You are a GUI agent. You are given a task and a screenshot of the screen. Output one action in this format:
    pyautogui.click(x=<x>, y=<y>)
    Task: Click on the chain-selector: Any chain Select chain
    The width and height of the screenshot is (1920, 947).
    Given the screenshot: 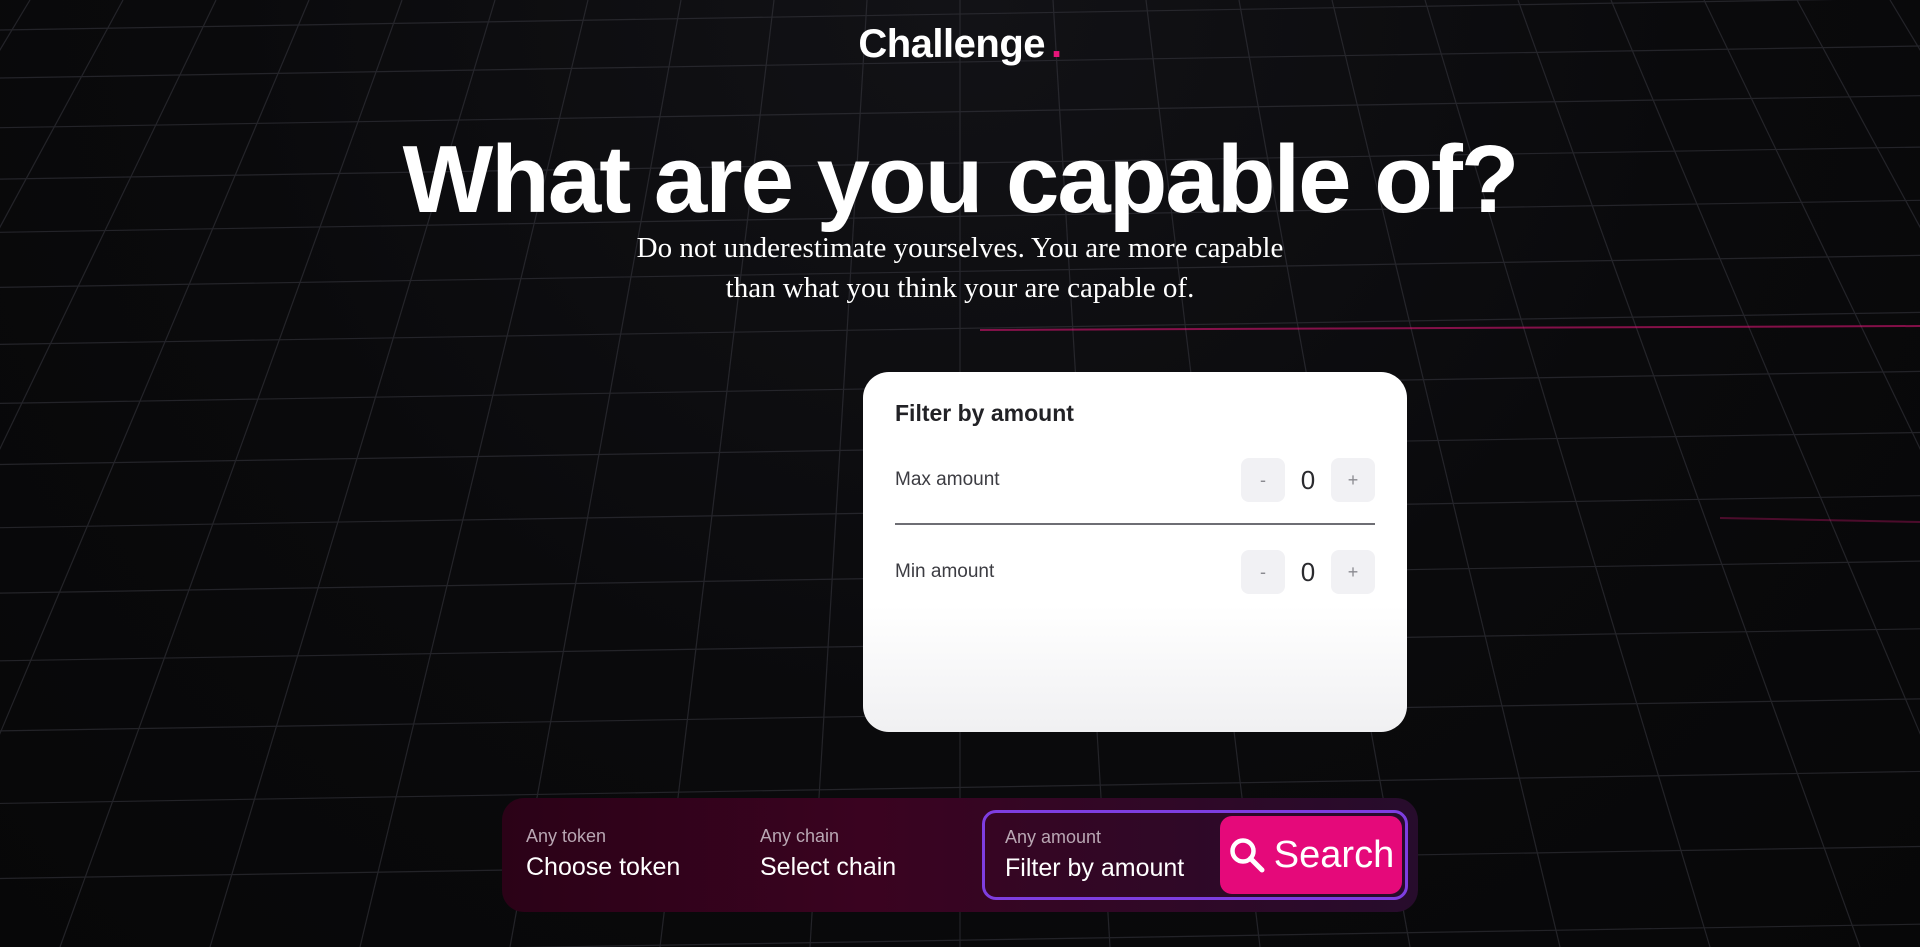 What is the action you would take?
    pyautogui.click(x=828, y=854)
    